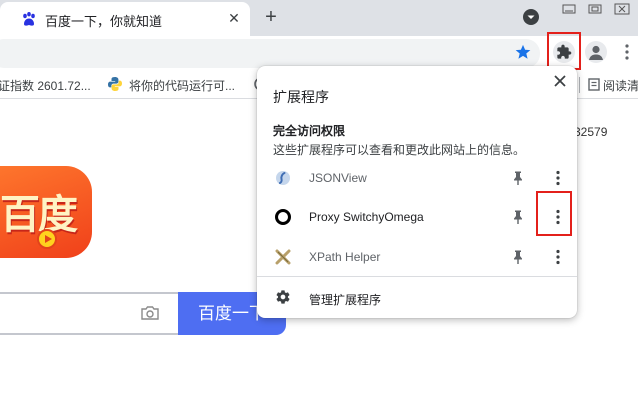 Image resolution: width=638 pixels, height=398 pixels. Describe the element at coordinates (270, 53) in the screenshot. I see `address-bar` at that location.